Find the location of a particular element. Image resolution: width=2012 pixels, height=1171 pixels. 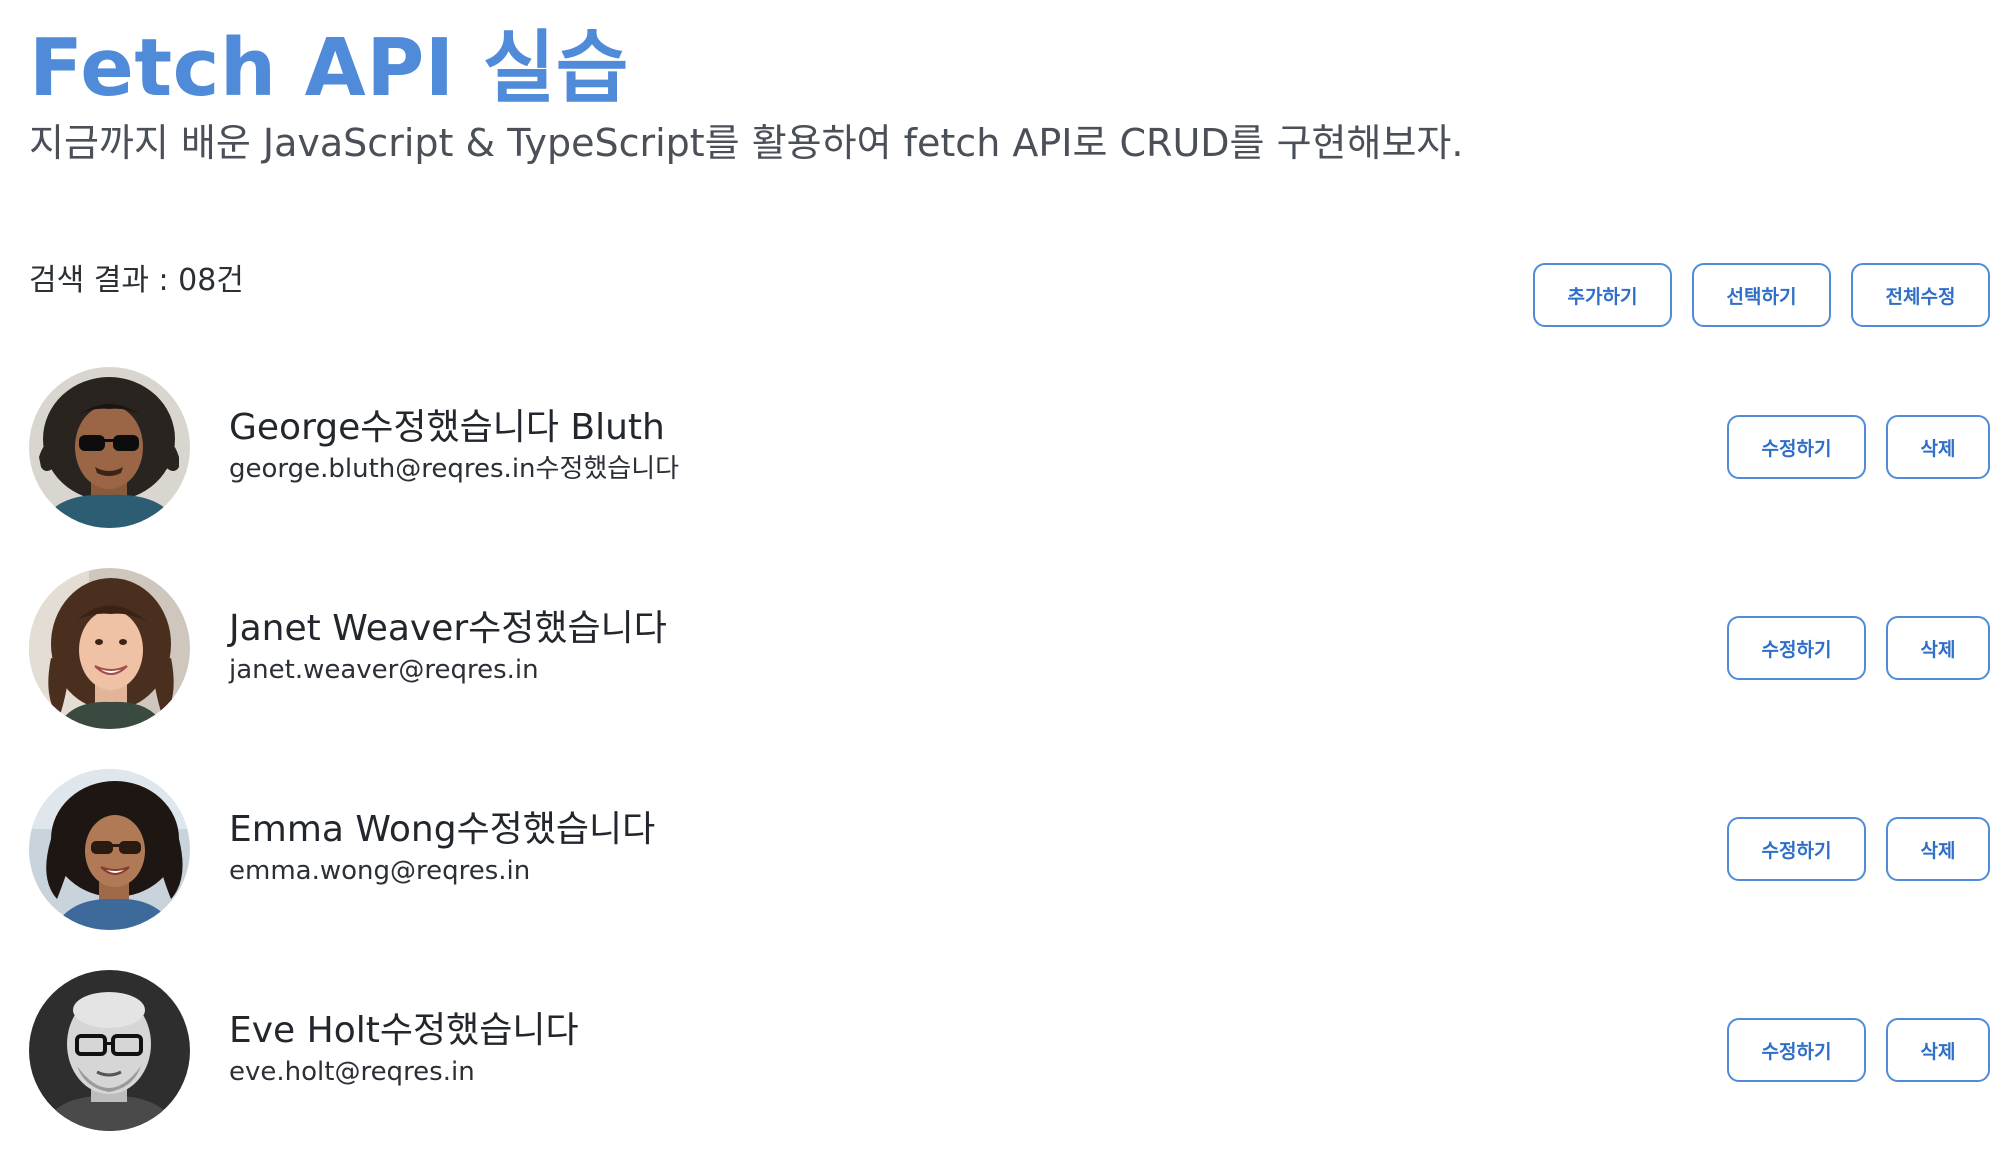

user-name: Eve Holt수정했습니다 is located at coordinates (404, 1030).